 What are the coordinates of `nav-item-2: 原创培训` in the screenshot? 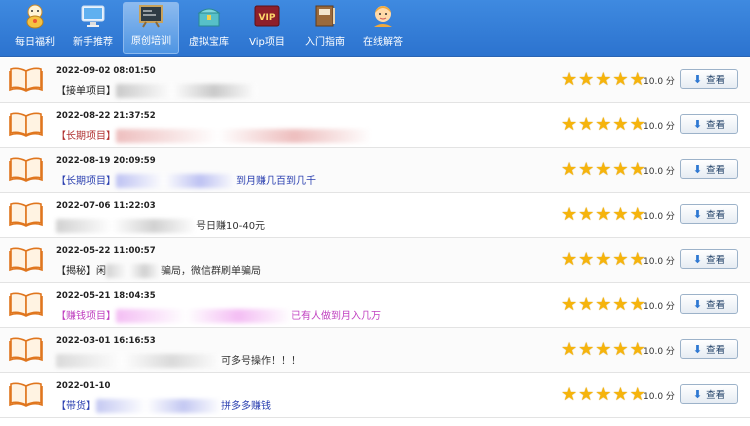 It's located at (151, 28).